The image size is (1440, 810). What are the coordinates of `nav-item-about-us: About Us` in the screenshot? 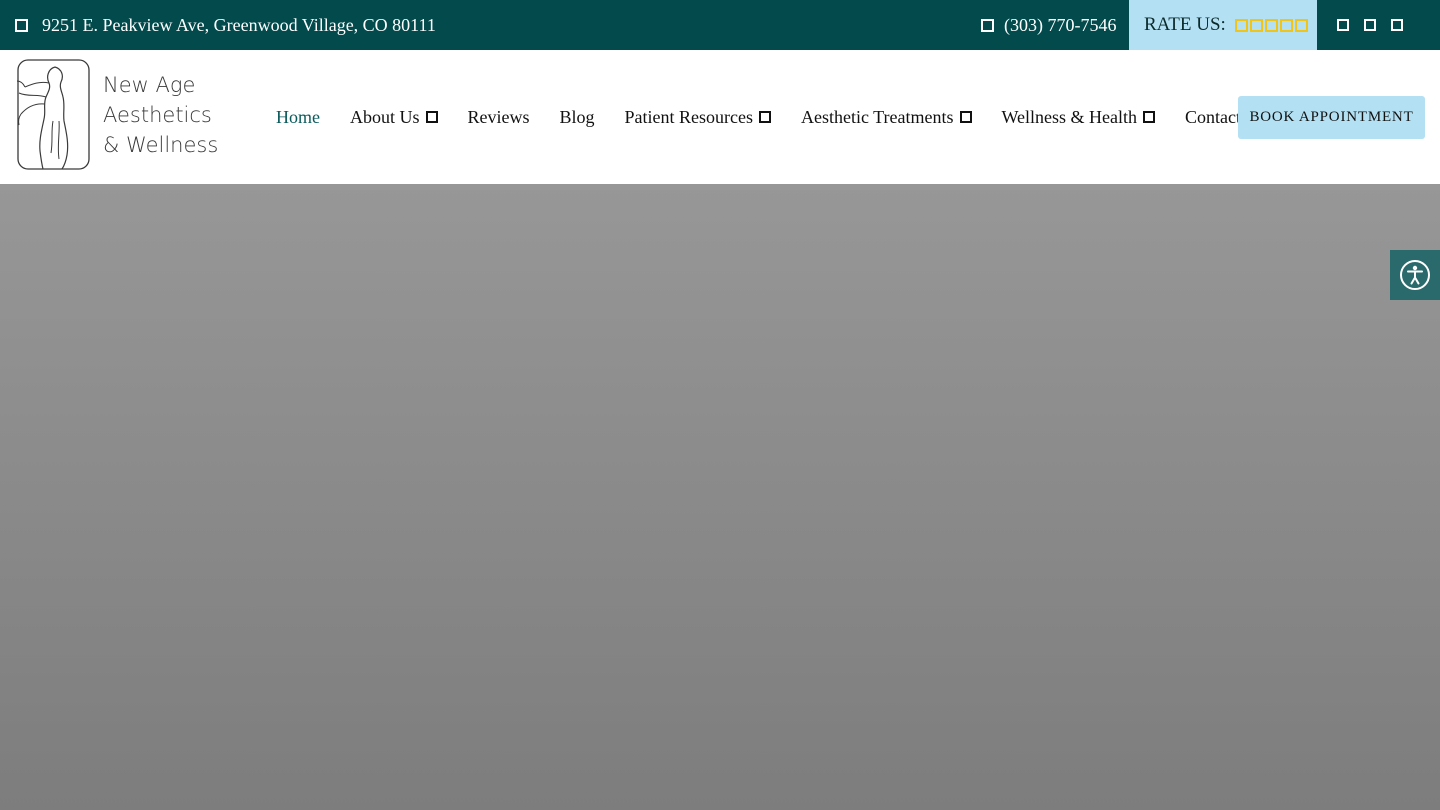 It's located at (394, 117).